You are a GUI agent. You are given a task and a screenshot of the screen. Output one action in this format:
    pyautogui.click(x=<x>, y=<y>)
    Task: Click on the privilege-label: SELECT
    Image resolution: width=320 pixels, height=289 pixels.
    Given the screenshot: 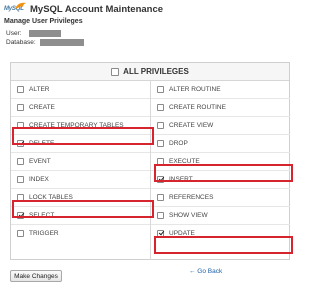 What is the action you would take?
    pyautogui.click(x=42, y=215)
    